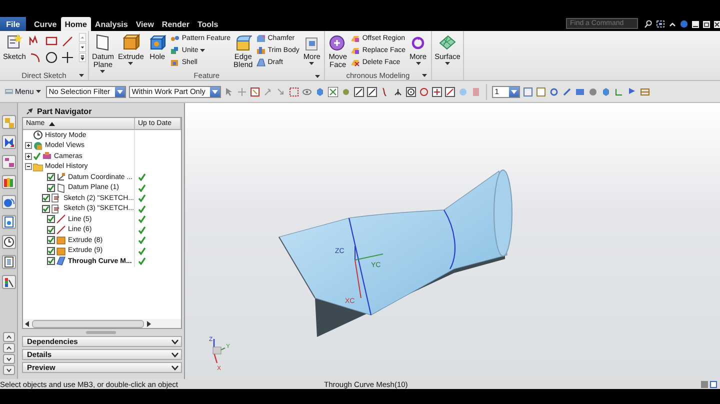  Describe the element at coordinates (695, 24) in the screenshot. I see `minimize-icon` at that location.